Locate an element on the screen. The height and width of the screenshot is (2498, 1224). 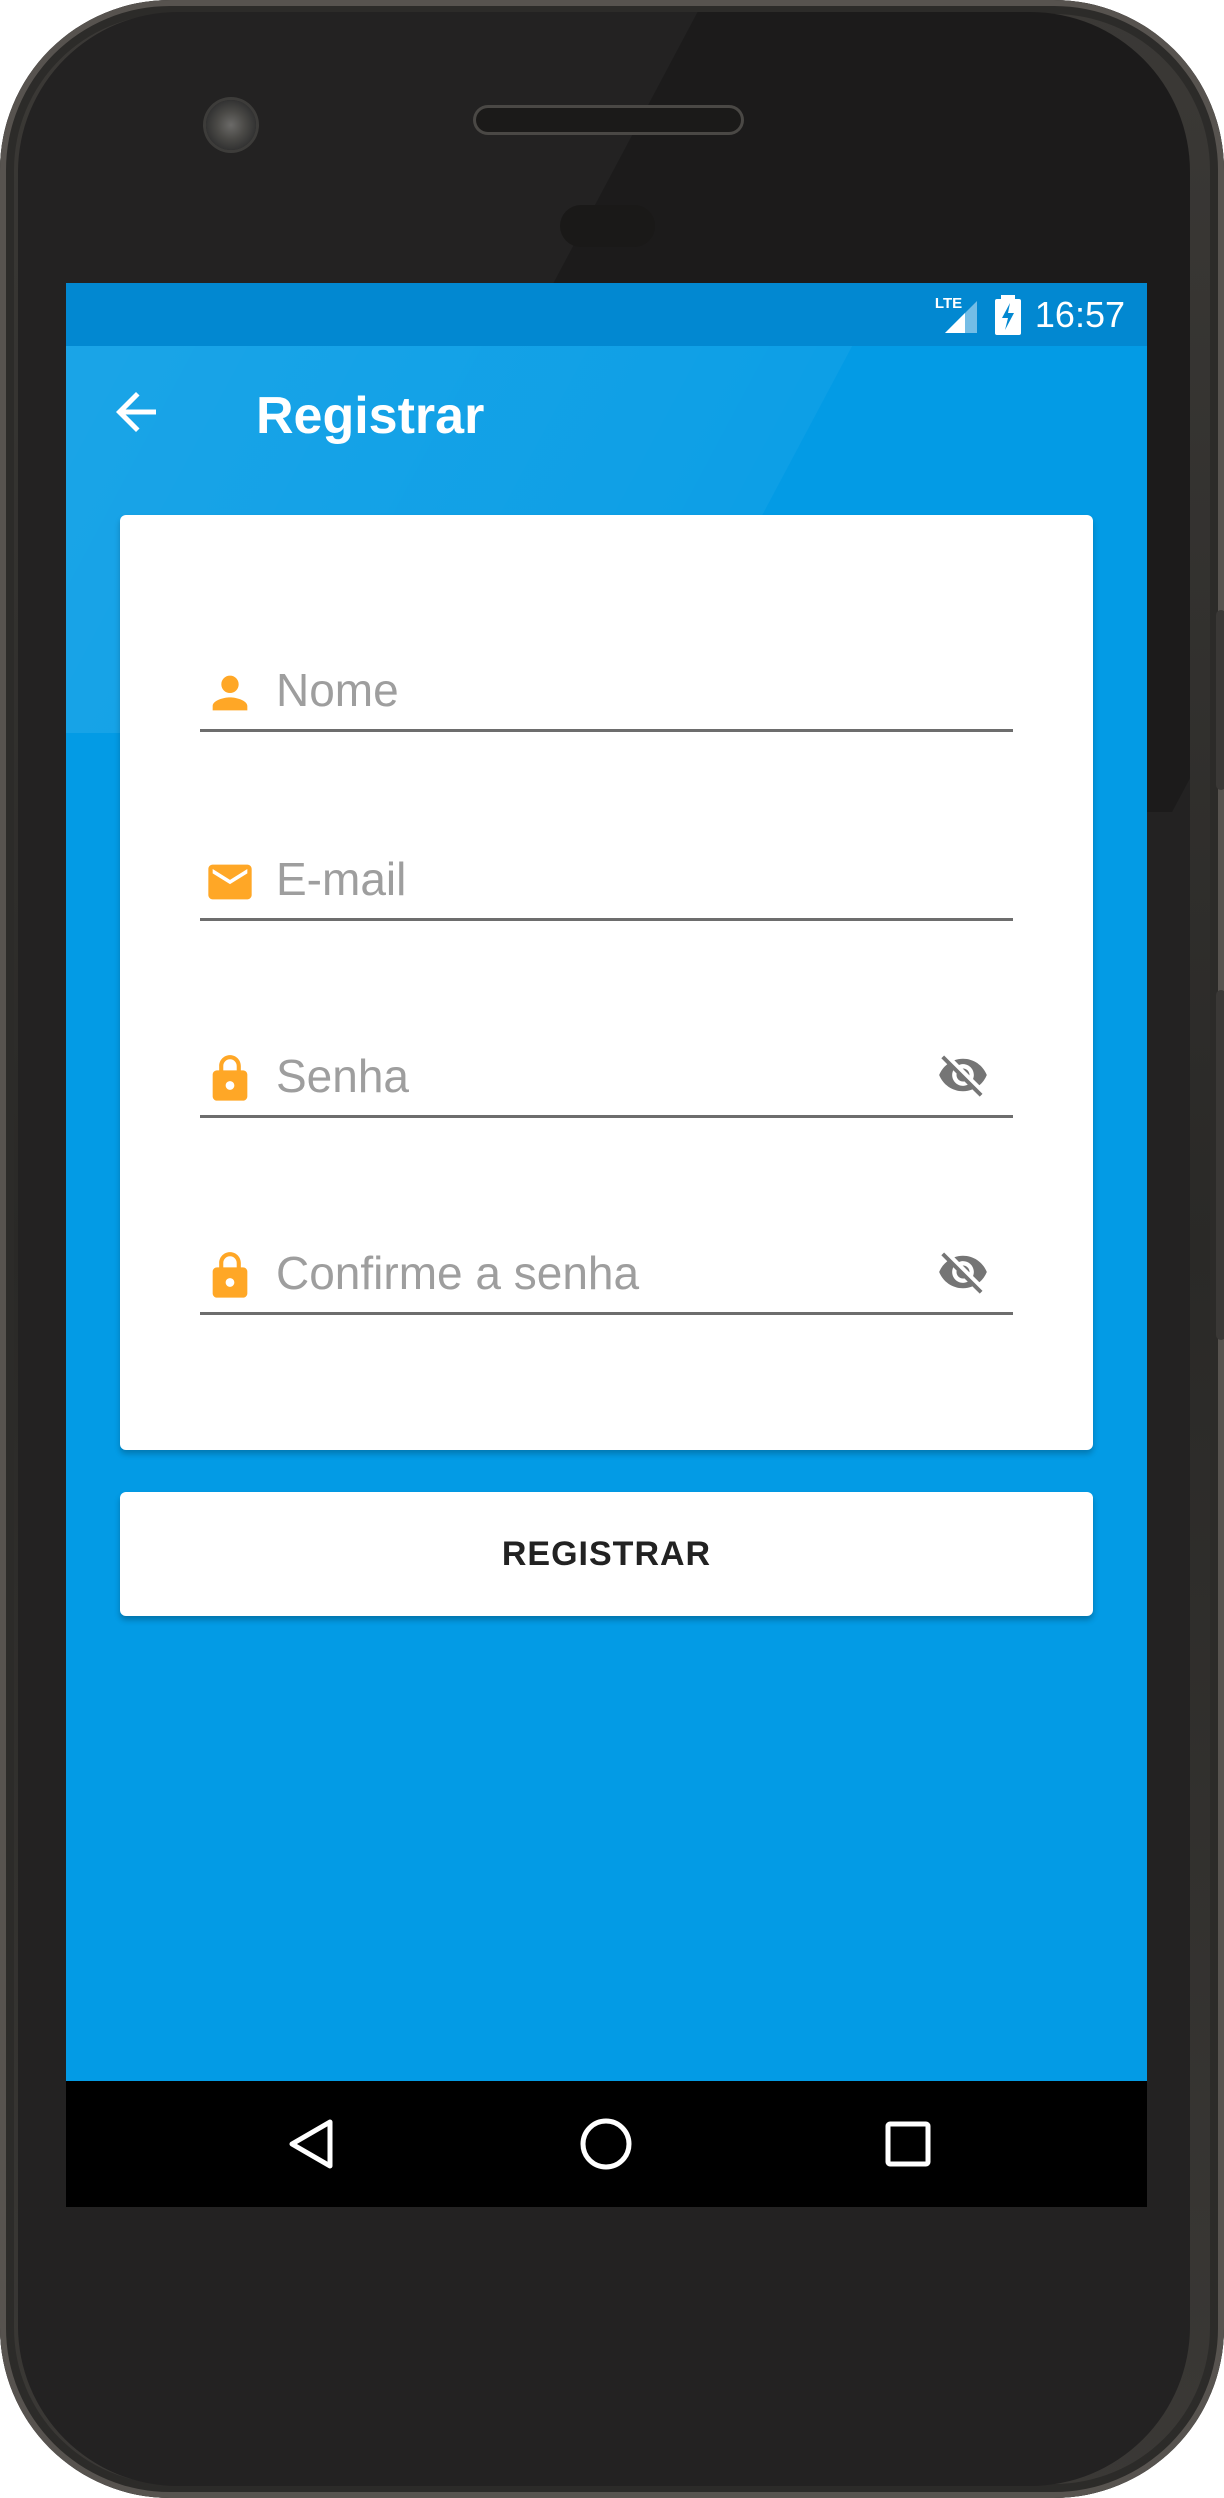
nav-recents-button is located at coordinates (908, 2144).